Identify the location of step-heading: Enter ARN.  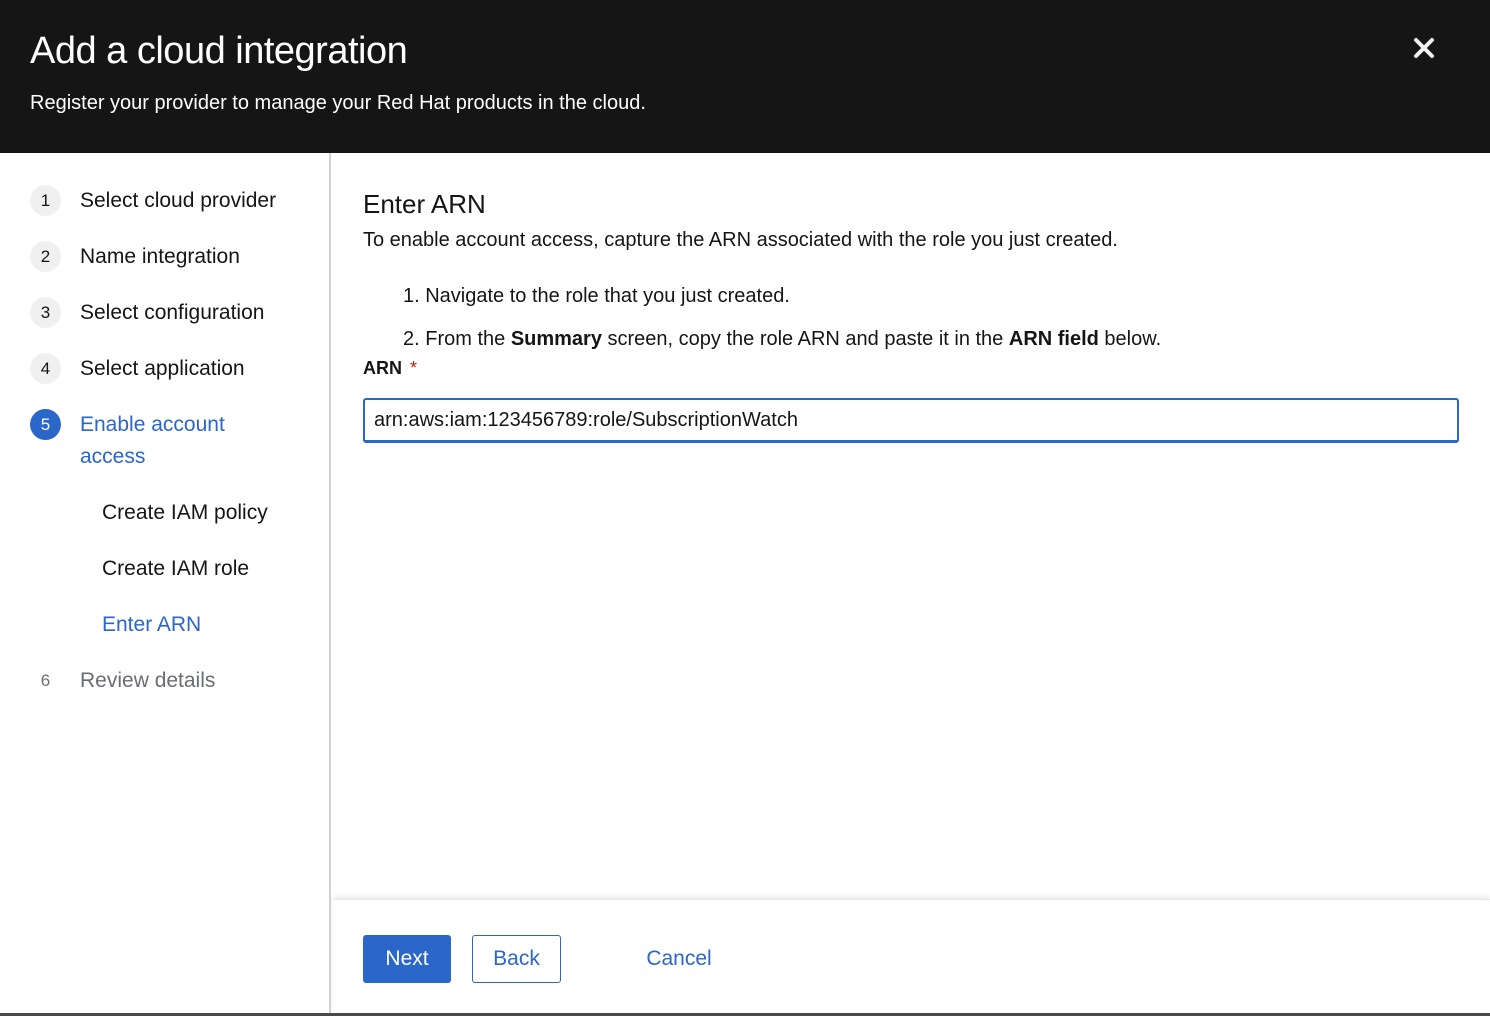
(424, 204).